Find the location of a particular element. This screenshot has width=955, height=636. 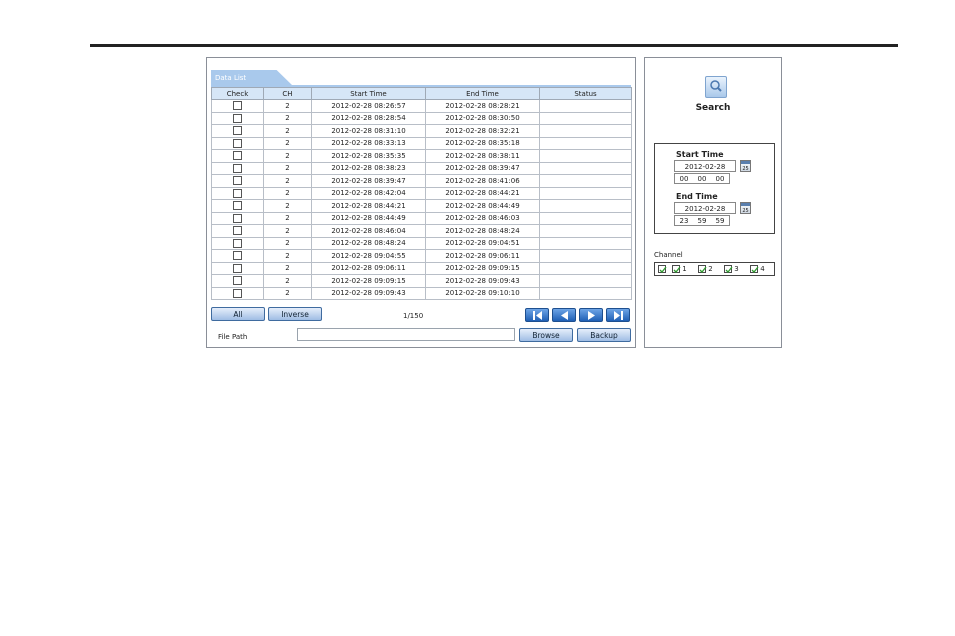

table-row: 2 2012-02-28 08:33:13 2012-02-28 08:35:18 is located at coordinates (421, 143).